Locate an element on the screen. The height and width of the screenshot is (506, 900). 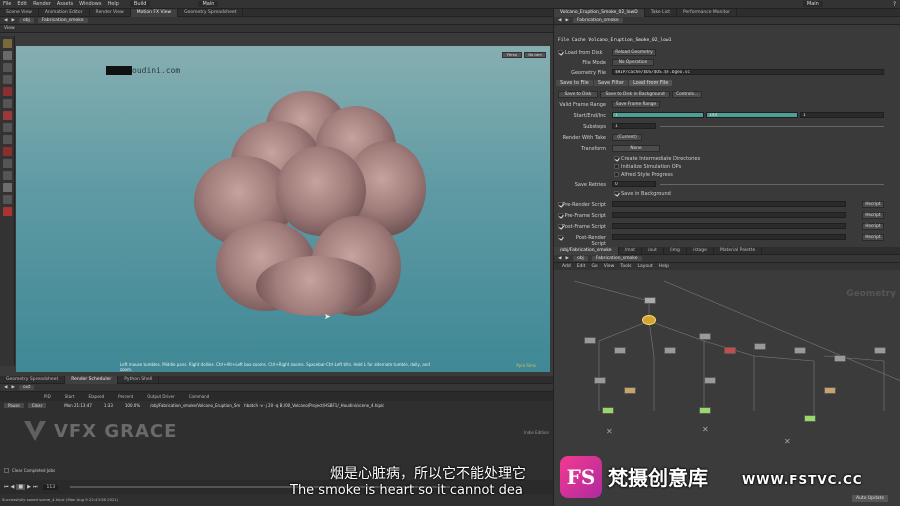
menu-windows: Windows is located at coordinates (90, 4).